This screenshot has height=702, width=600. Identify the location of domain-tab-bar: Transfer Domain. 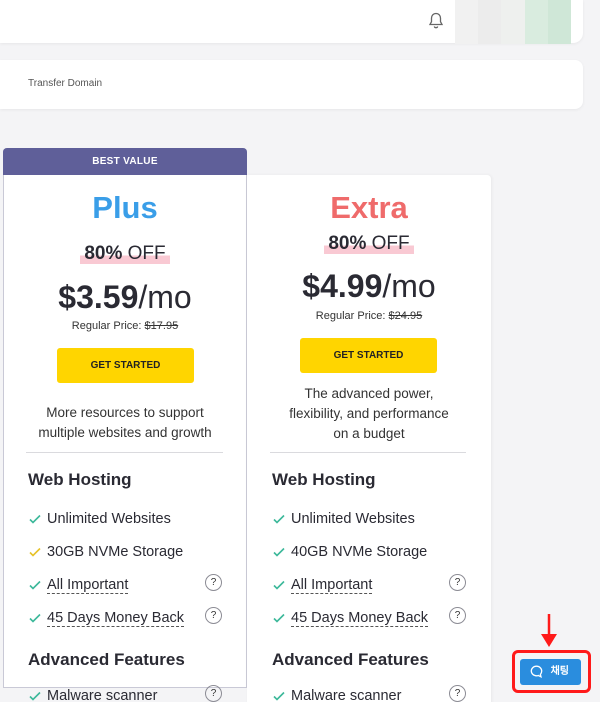
(291, 84).